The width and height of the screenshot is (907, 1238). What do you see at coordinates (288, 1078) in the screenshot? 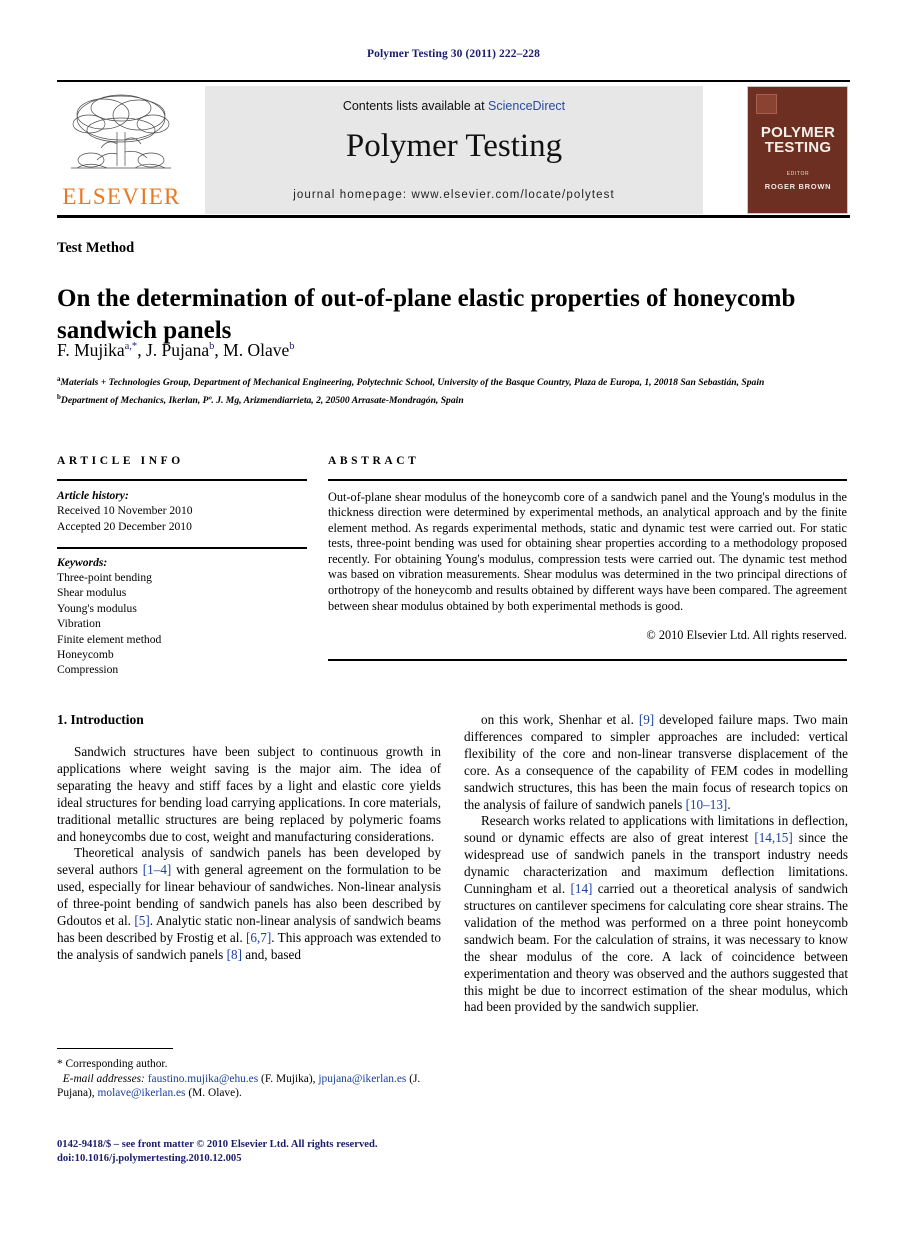
I see `email-owner-mujika: (F. Mujika),` at bounding box center [288, 1078].